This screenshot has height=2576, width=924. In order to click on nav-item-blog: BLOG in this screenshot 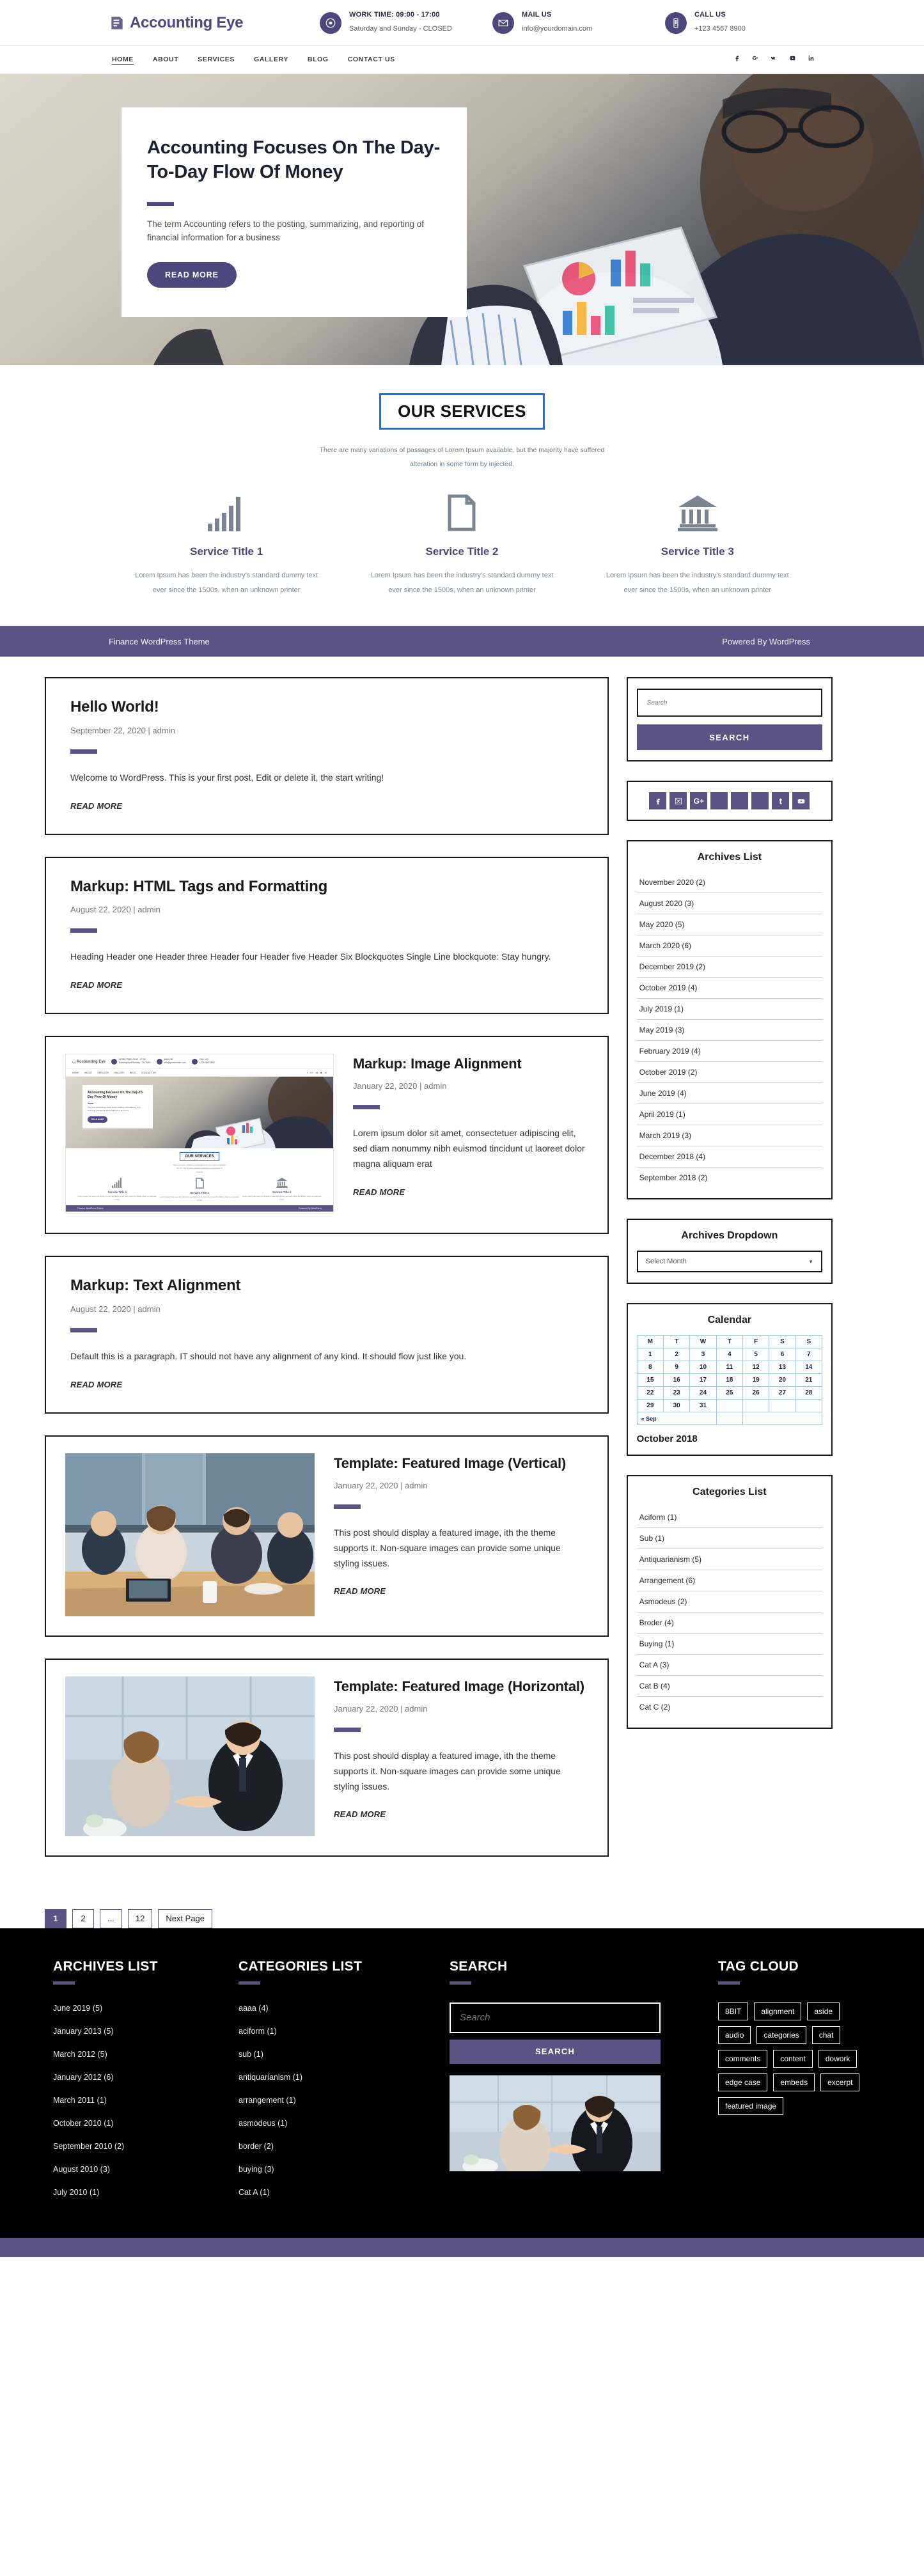, I will do `click(318, 60)`.